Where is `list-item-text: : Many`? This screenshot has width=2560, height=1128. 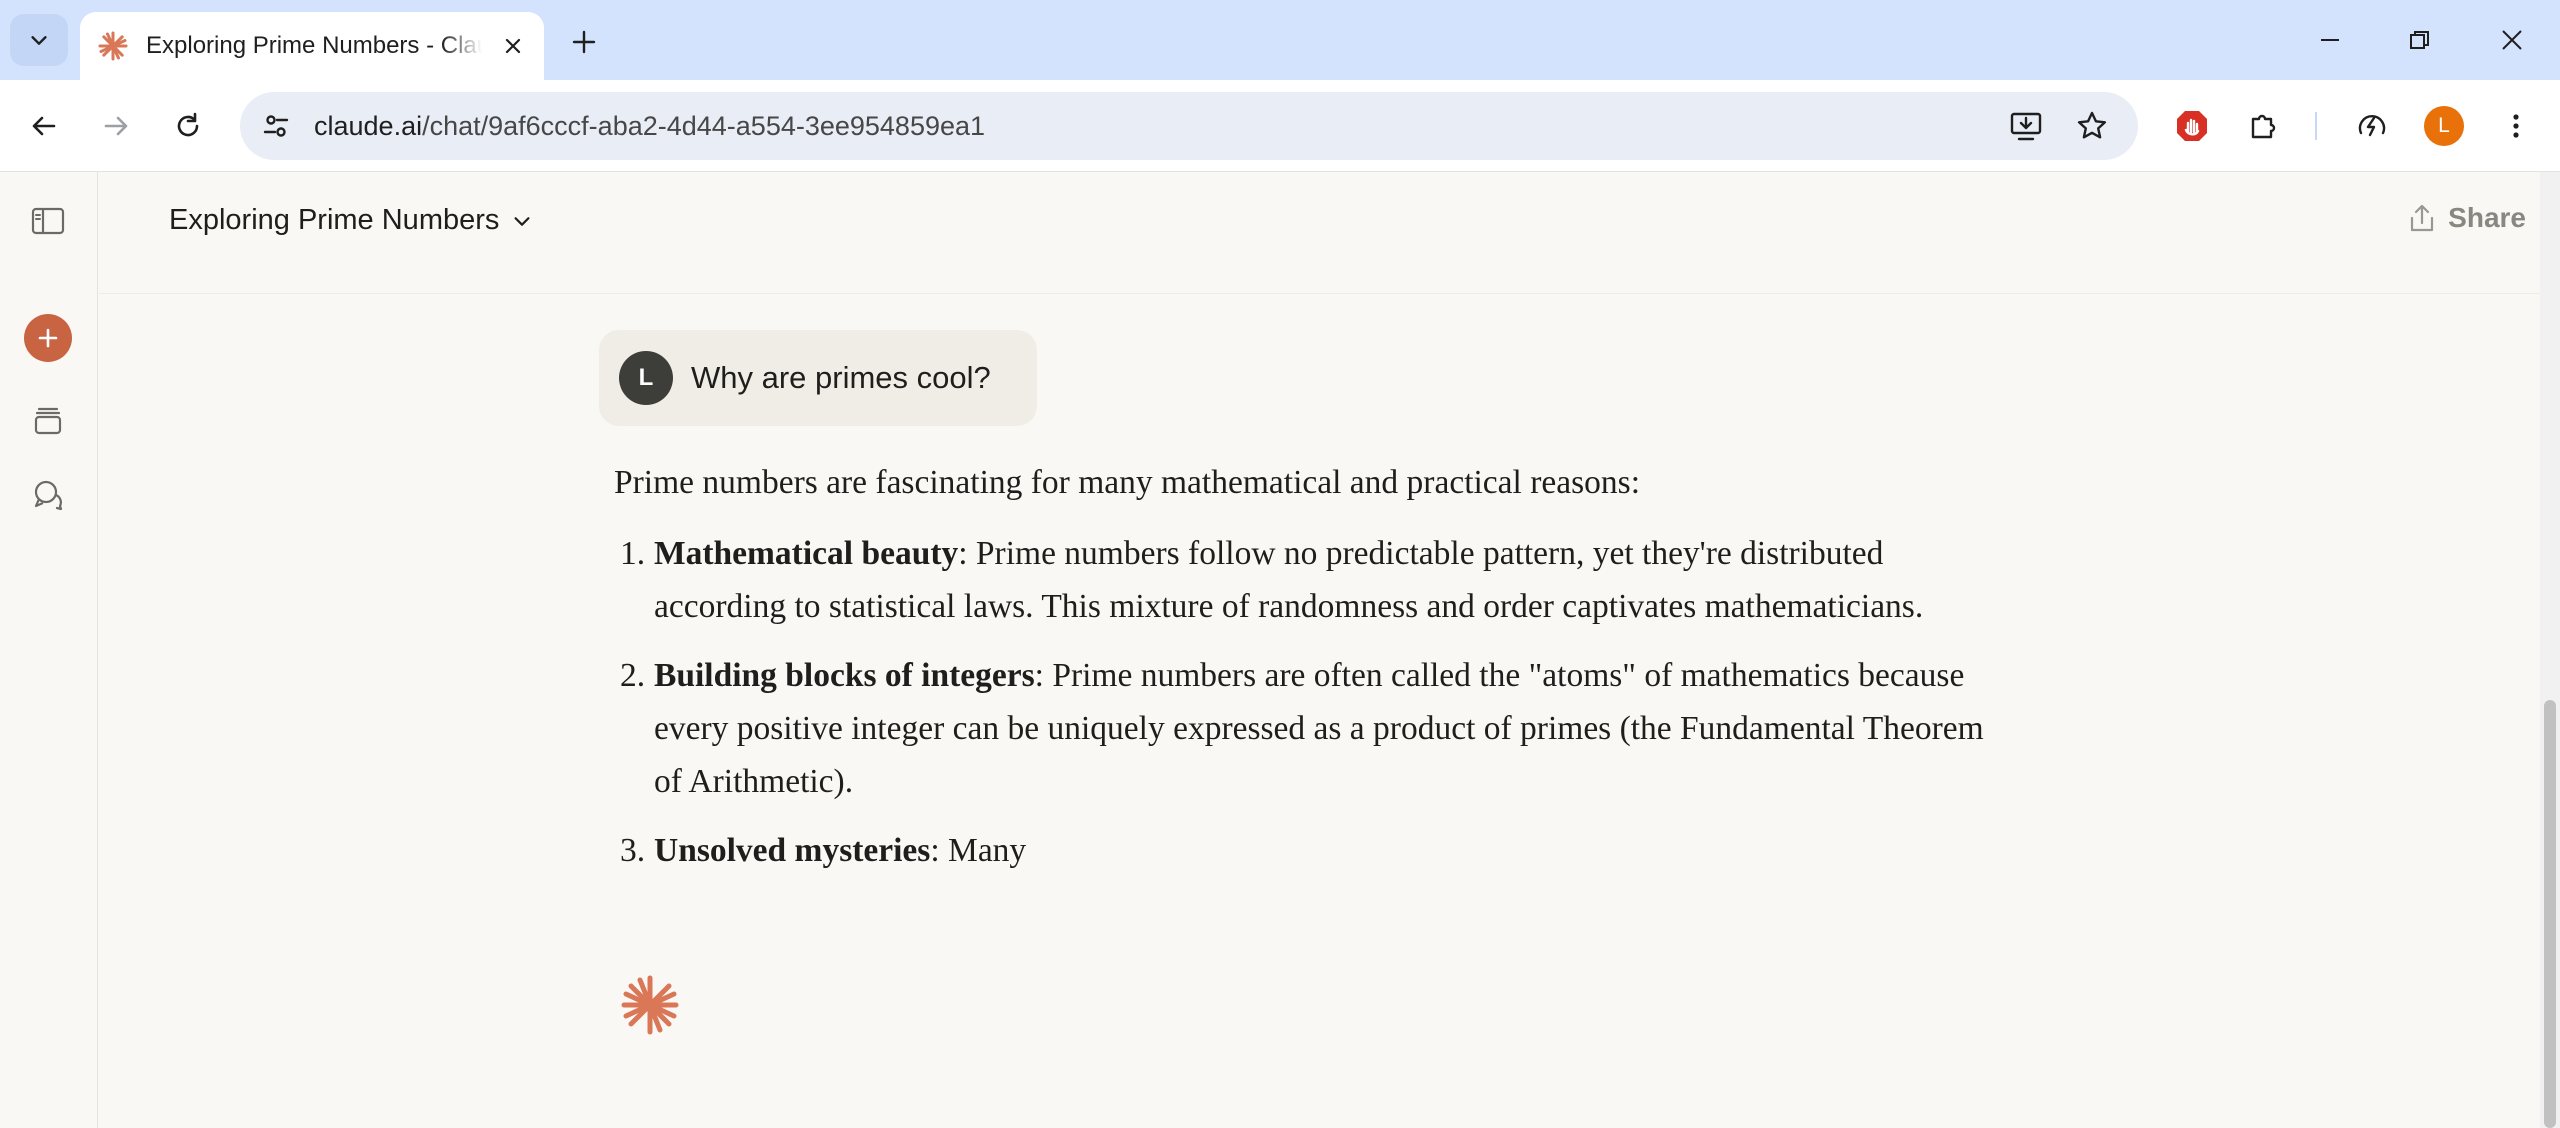
list-item-text: : Many is located at coordinates (978, 850).